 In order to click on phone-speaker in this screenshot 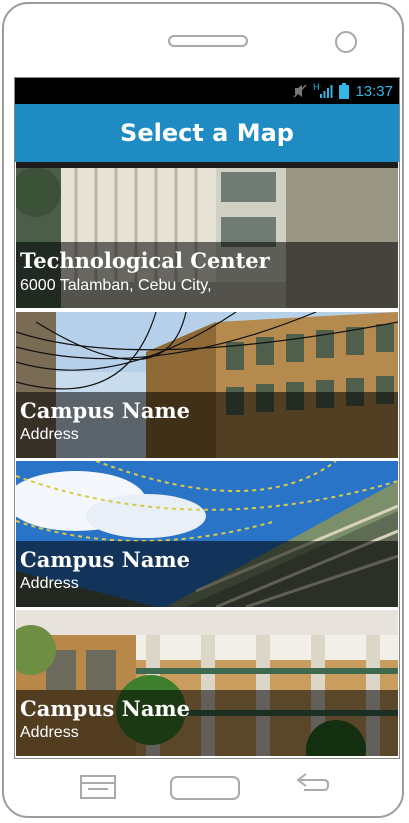, I will do `click(208, 41)`.